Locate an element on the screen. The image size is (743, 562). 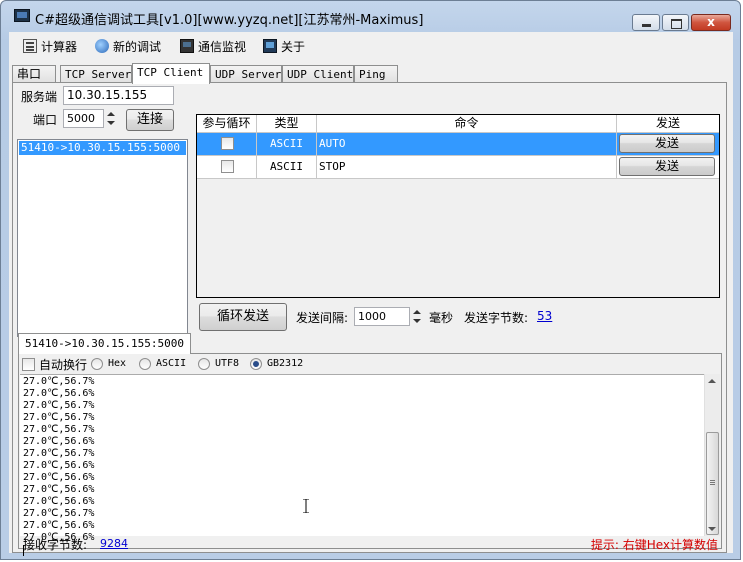
encoding-ascii-radio is located at coordinates (145, 364).